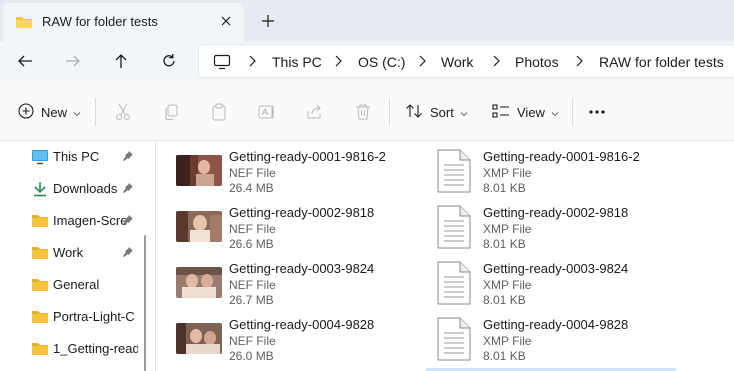  Describe the element at coordinates (363, 112) in the screenshot. I see `delete-icon` at that location.